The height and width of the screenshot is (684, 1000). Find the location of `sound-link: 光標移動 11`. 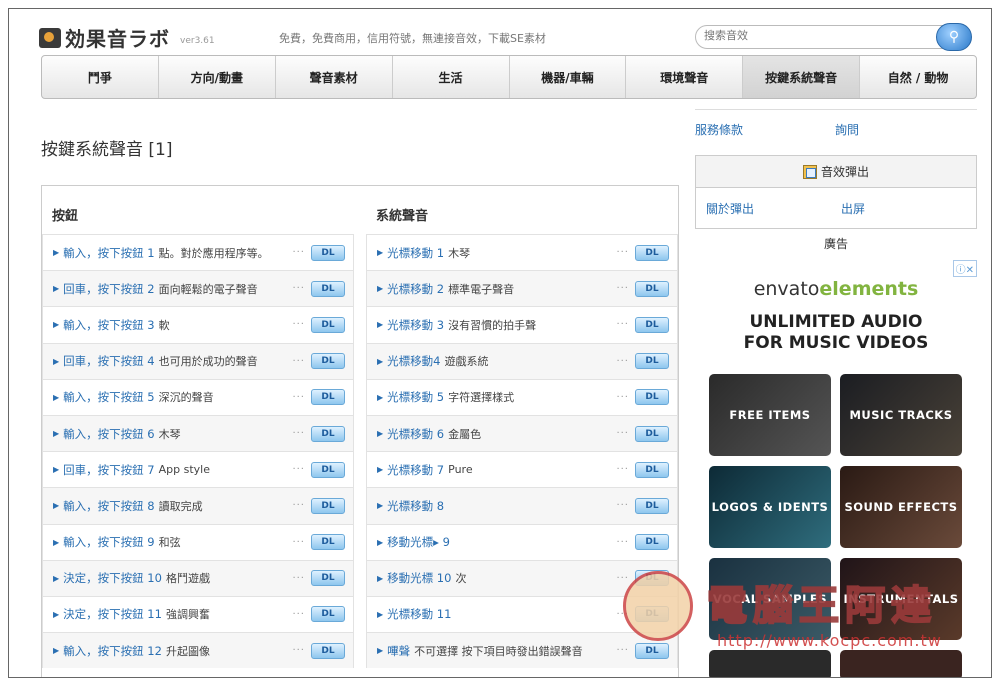

sound-link: 光標移動 11 is located at coordinates (419, 614).